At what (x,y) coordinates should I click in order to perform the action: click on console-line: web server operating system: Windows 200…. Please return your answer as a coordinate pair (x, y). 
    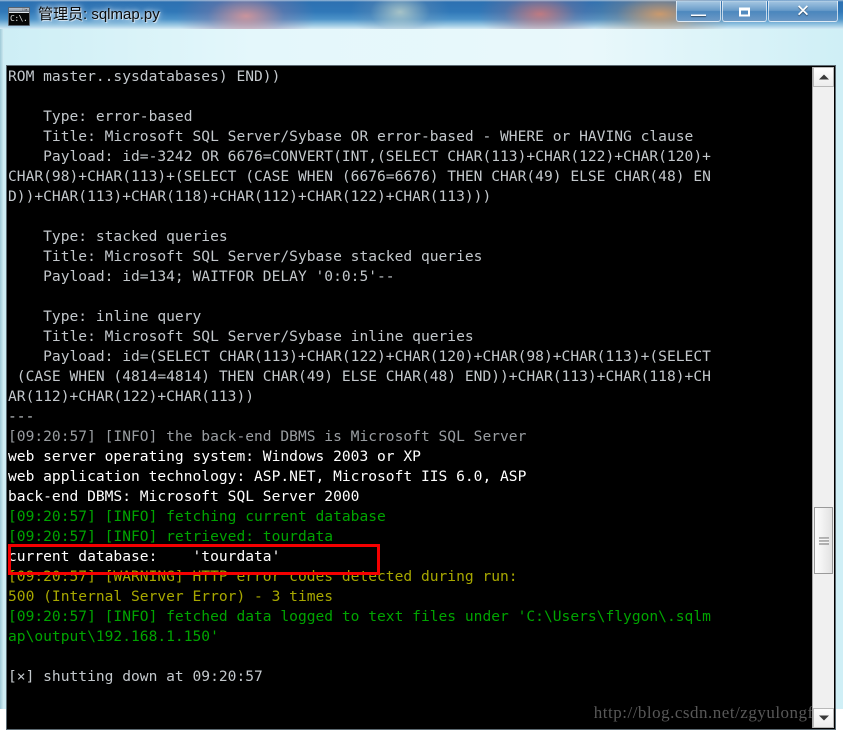
    Looking at the image, I should click on (214, 456).